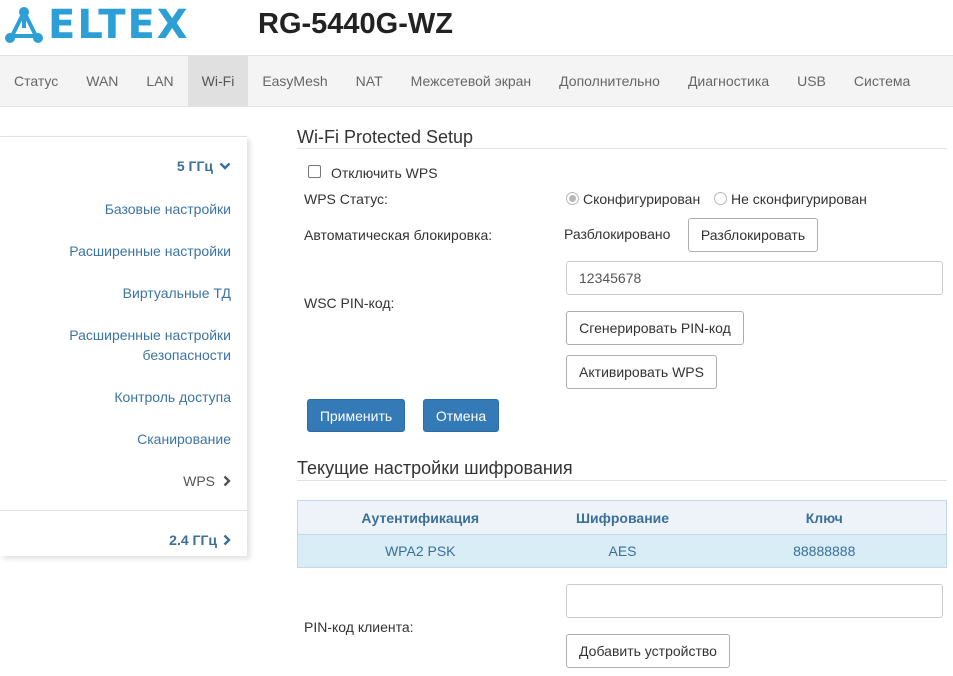  Describe the element at coordinates (655, 328) in the screenshot. I see `generate-pin-button: Сгенерировать PIN-код` at that location.